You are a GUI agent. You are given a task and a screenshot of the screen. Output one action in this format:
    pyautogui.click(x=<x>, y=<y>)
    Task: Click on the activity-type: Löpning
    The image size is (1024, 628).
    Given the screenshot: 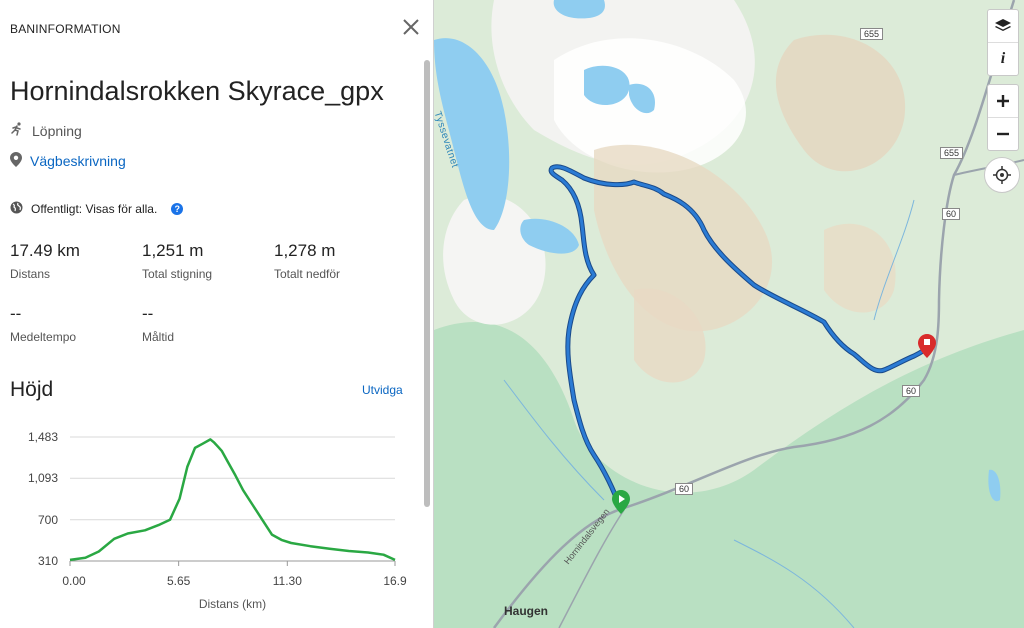 What is the action you would take?
    pyautogui.click(x=46, y=130)
    